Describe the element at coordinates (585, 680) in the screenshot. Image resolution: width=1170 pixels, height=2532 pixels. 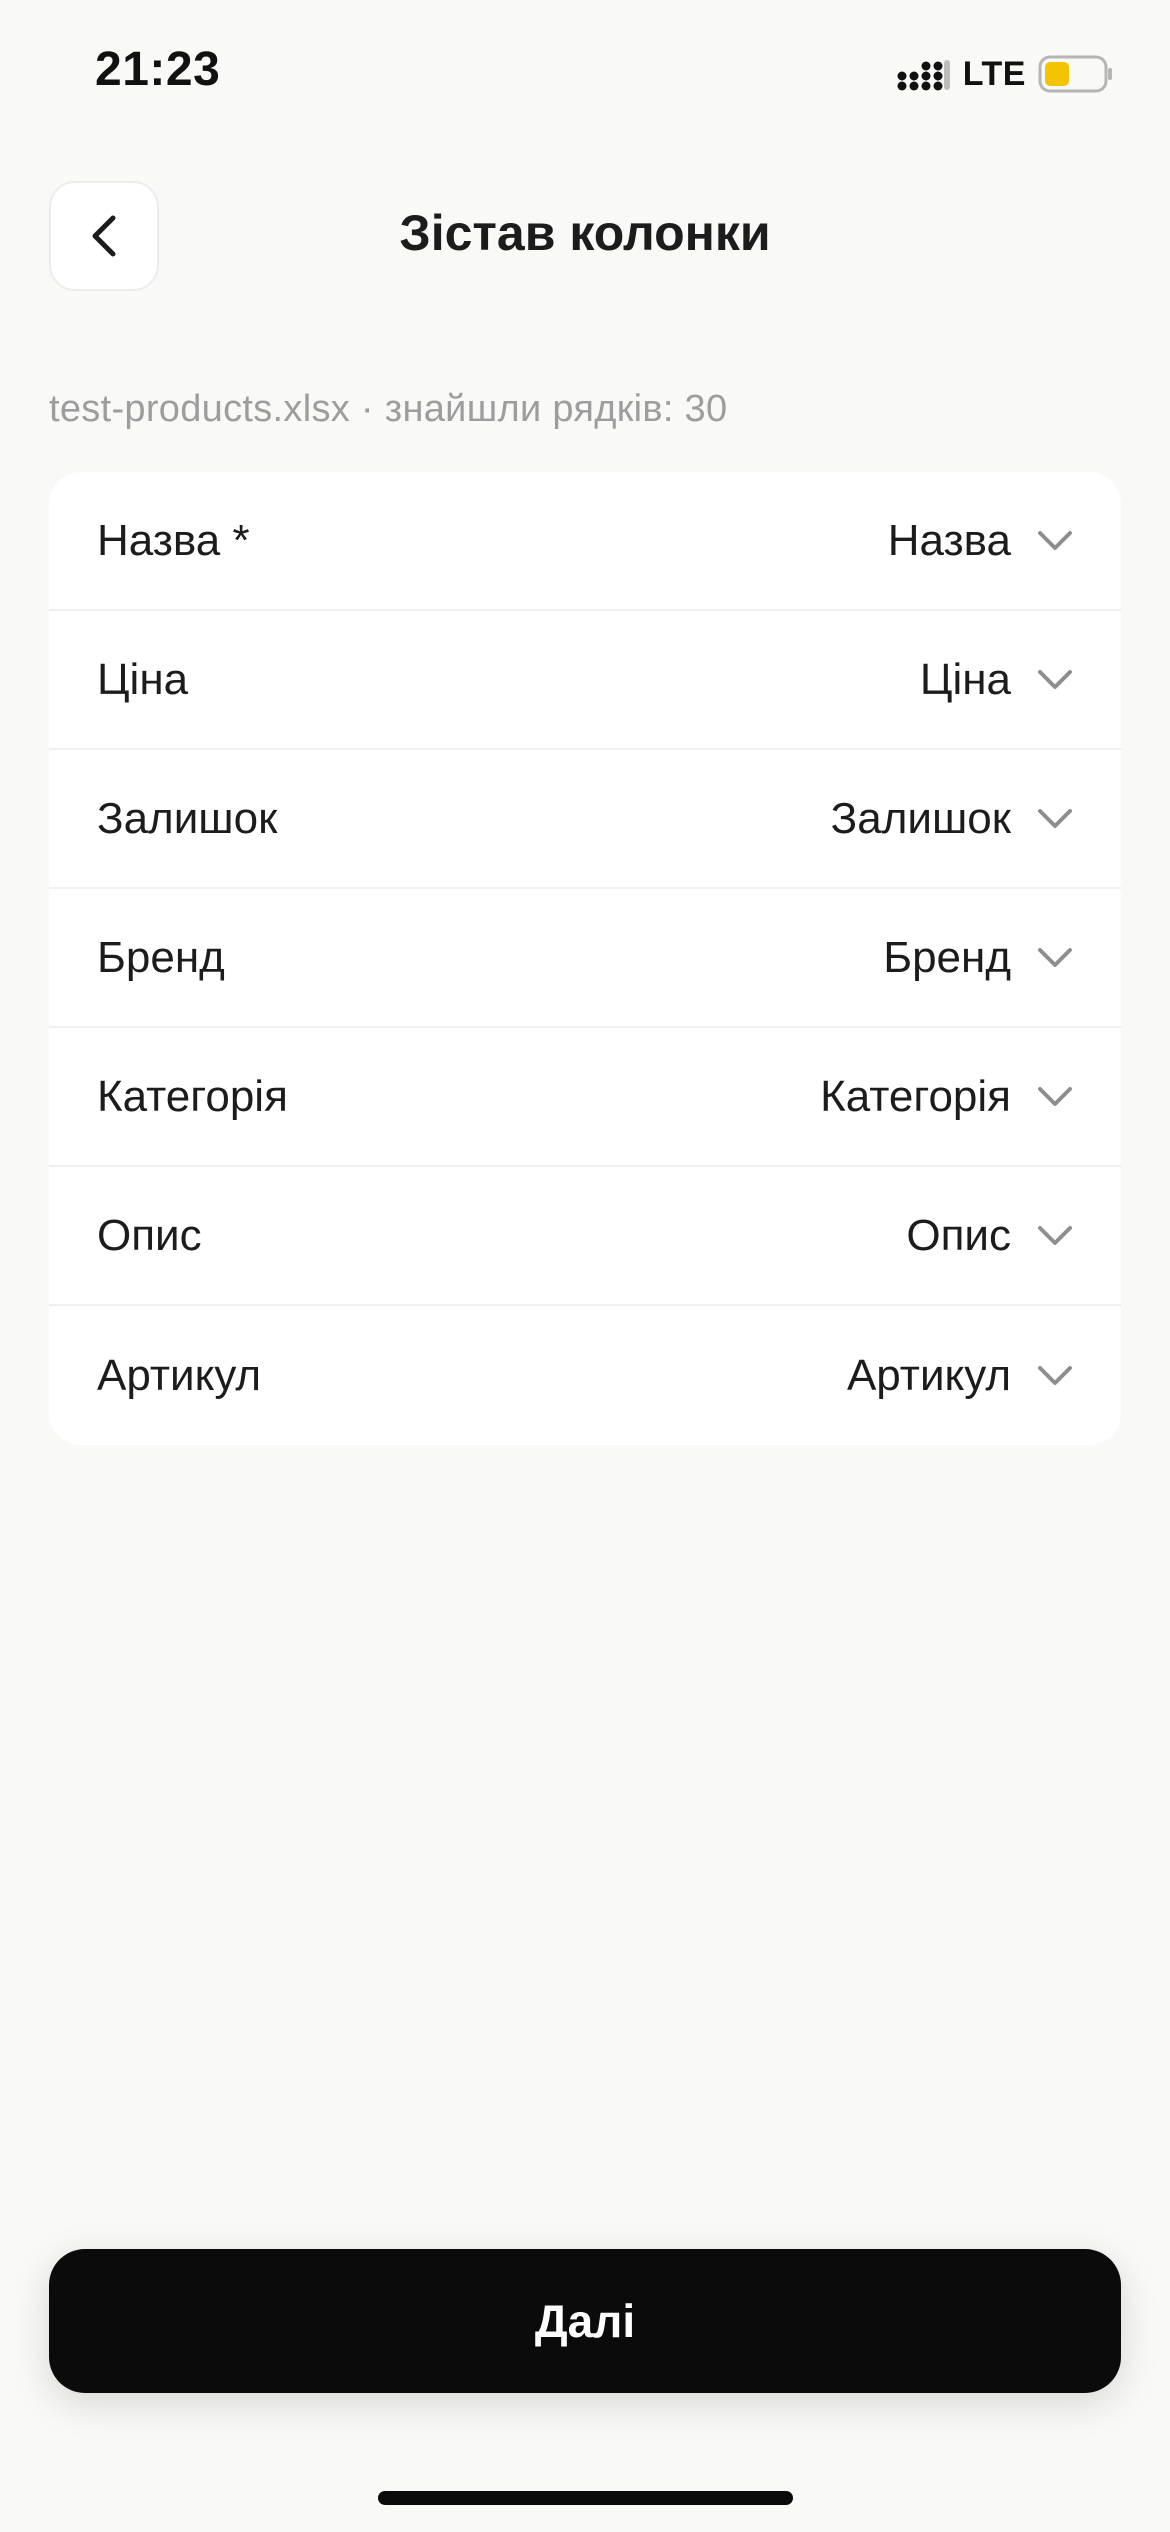
I see `mapping-row-price: Ціна Ціна` at that location.